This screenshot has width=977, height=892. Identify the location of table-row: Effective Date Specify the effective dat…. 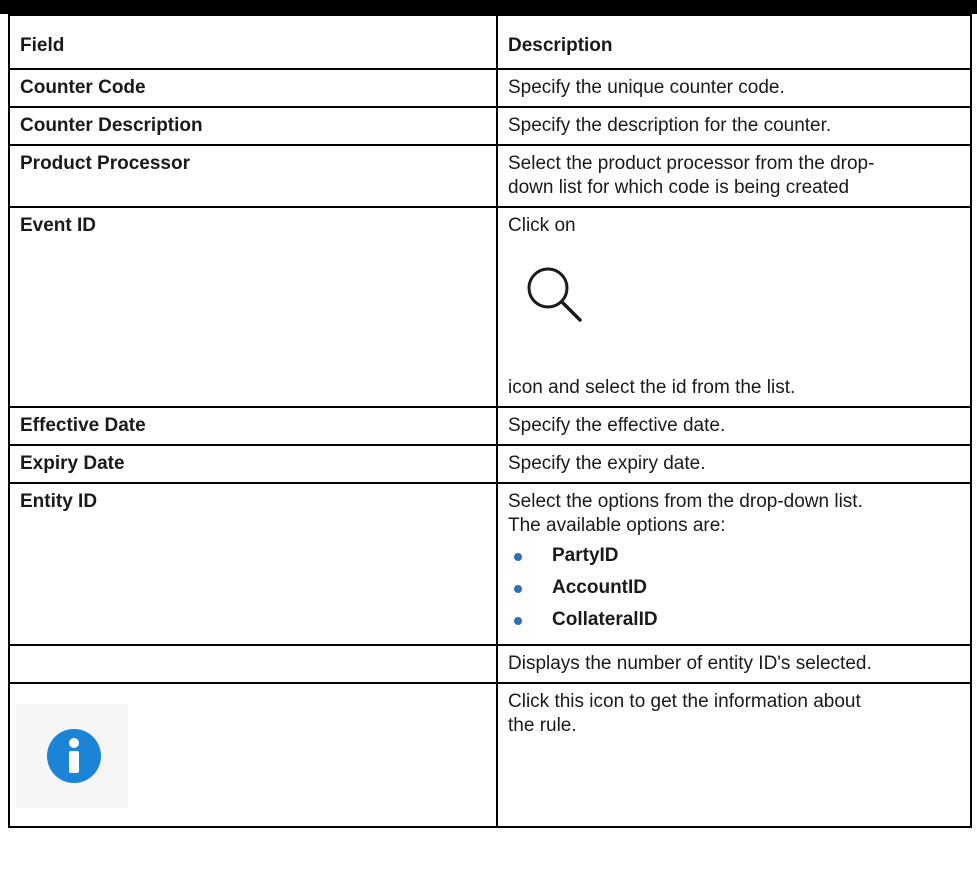
(490, 426).